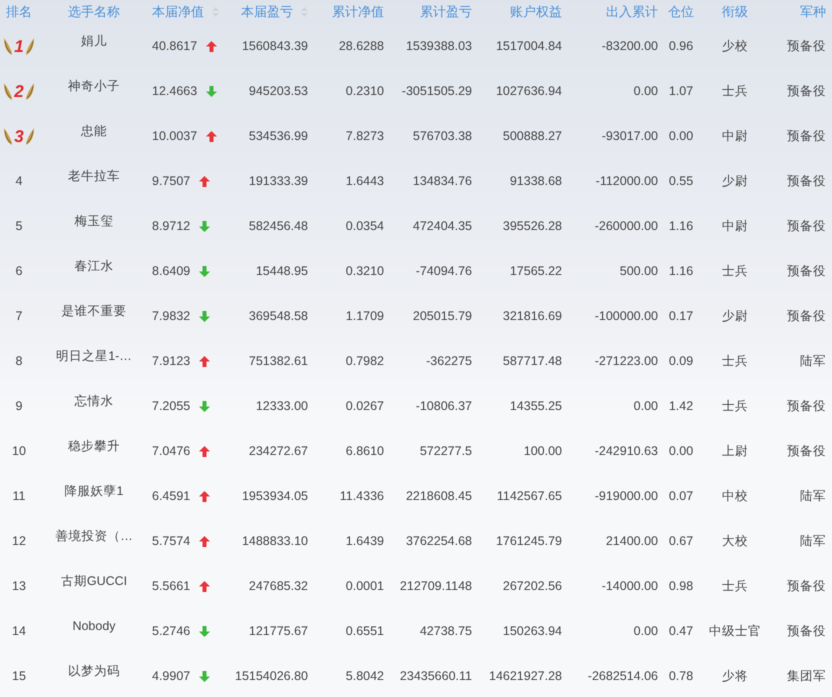 This screenshot has width=832, height=697. Describe the element at coordinates (444, 271) in the screenshot. I see `table-cell-text: -74094.76` at that location.